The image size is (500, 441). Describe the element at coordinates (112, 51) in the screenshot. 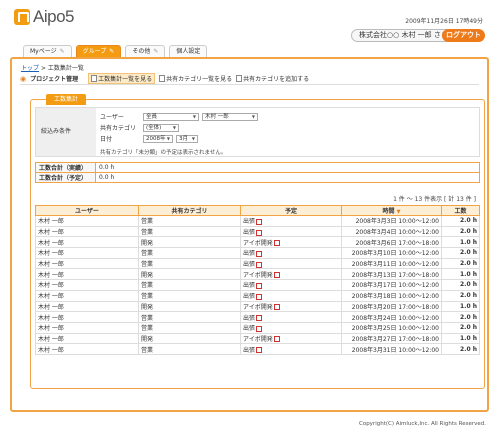

I see `pin-icon: ✎` at that location.